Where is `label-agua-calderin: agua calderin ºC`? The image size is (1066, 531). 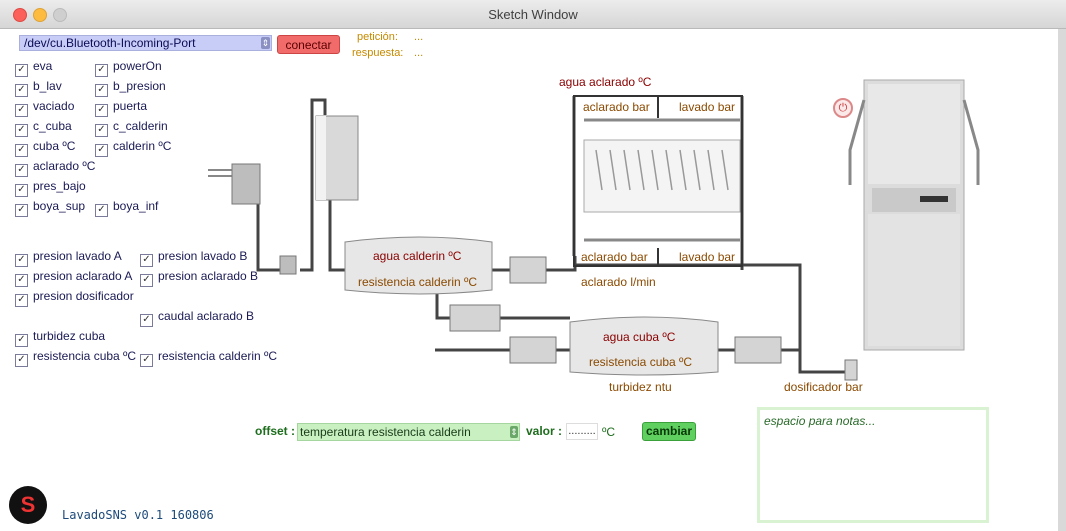
label-agua-calderin: agua calderin ºC is located at coordinates (417, 256).